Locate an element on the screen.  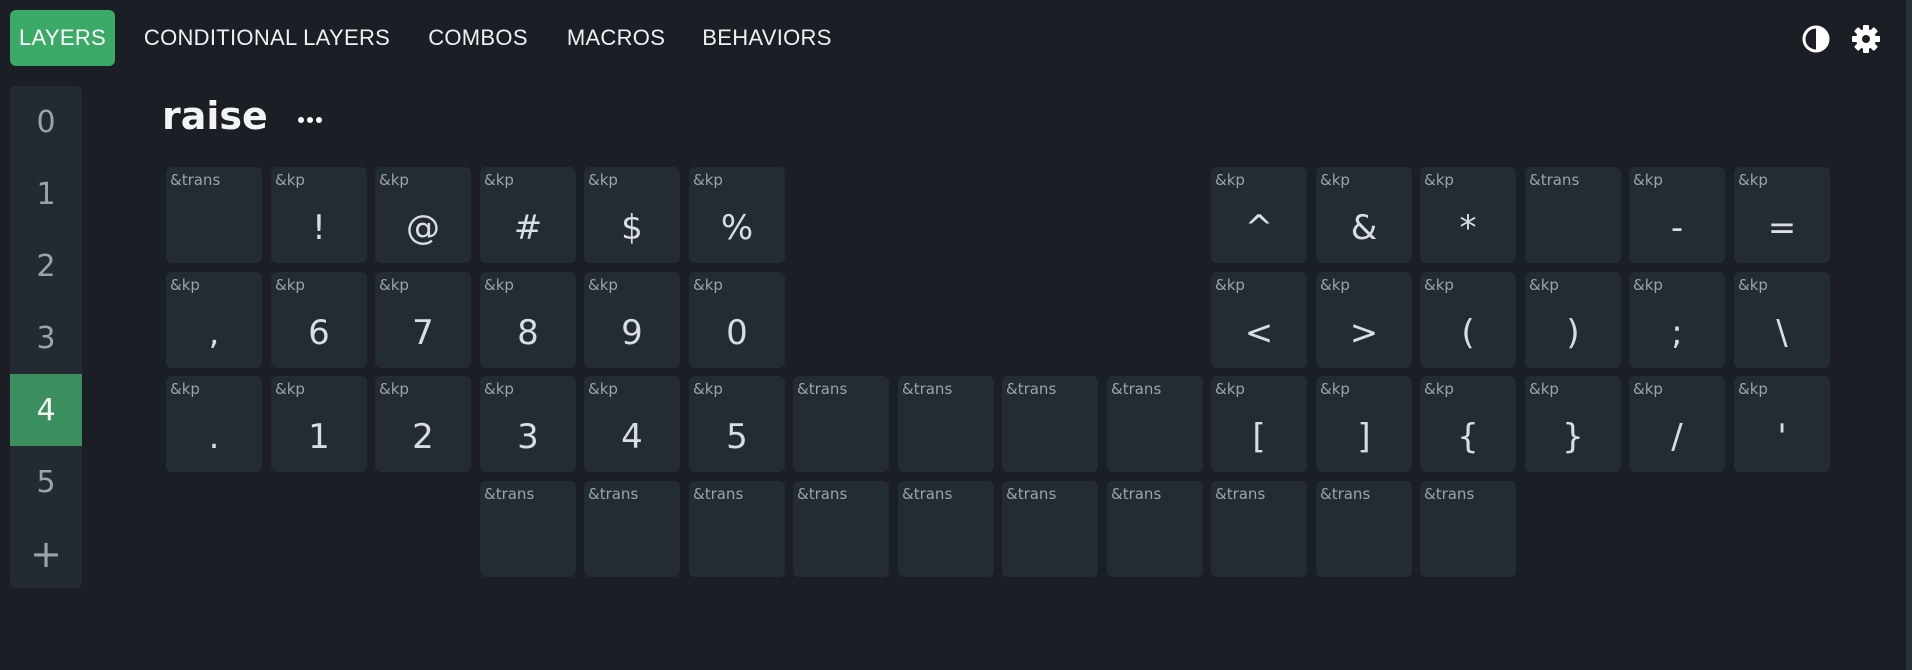
tab-conditional-layers: CONDITIONAL LAYERS is located at coordinates (267, 38).